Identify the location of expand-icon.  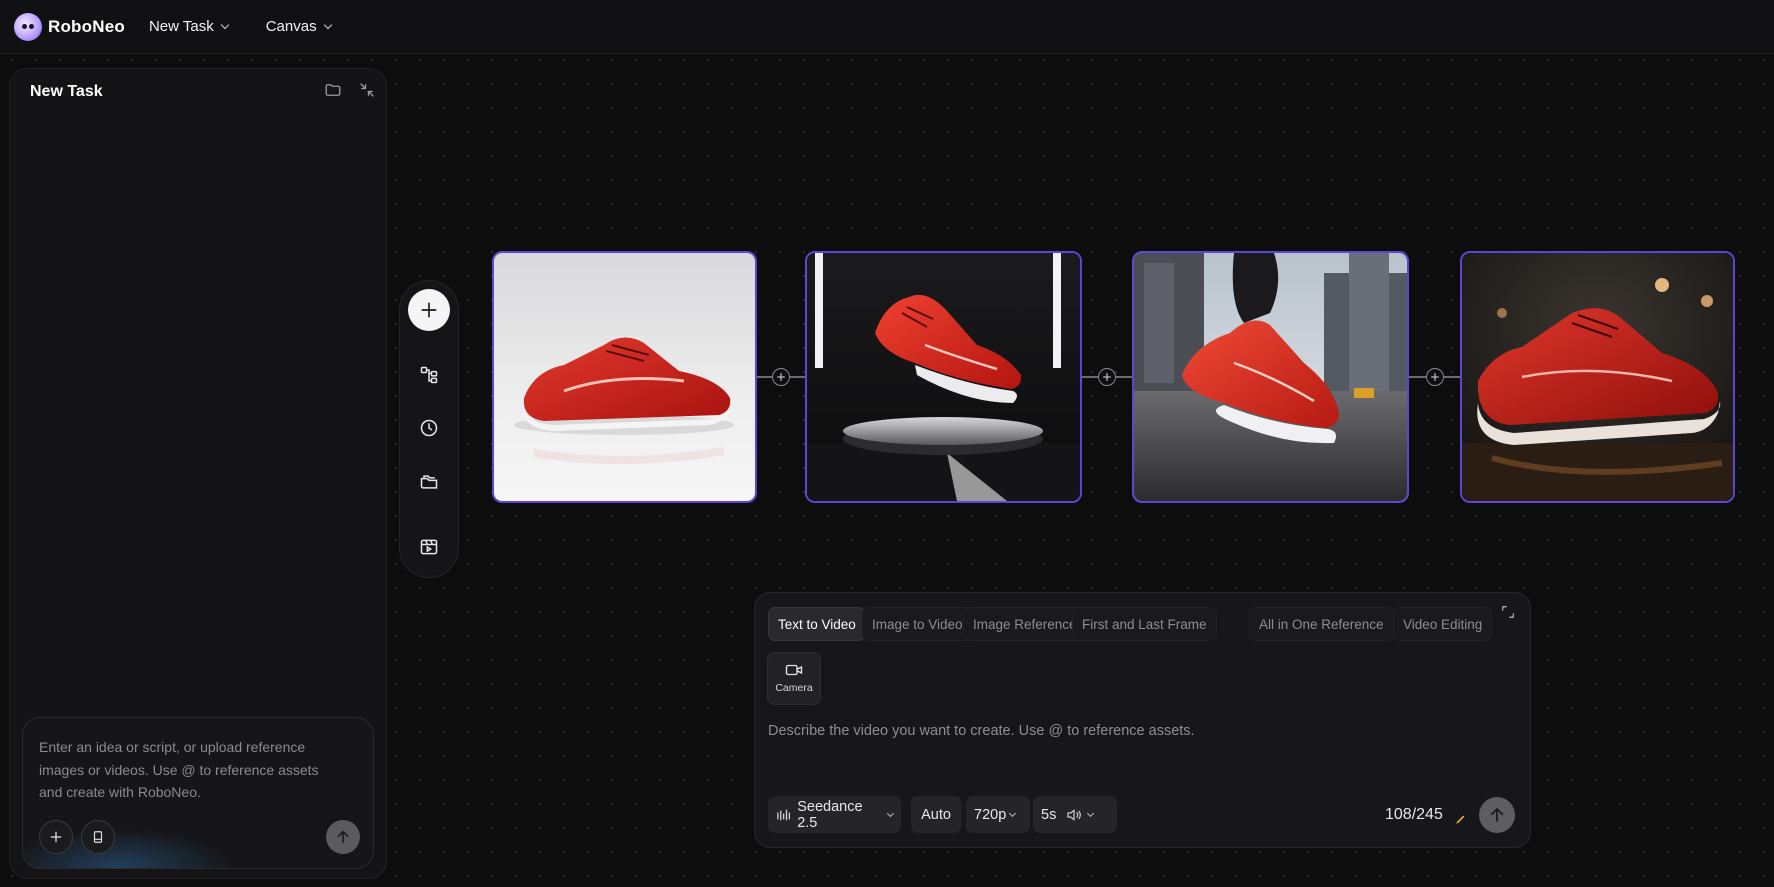
(1509, 613).